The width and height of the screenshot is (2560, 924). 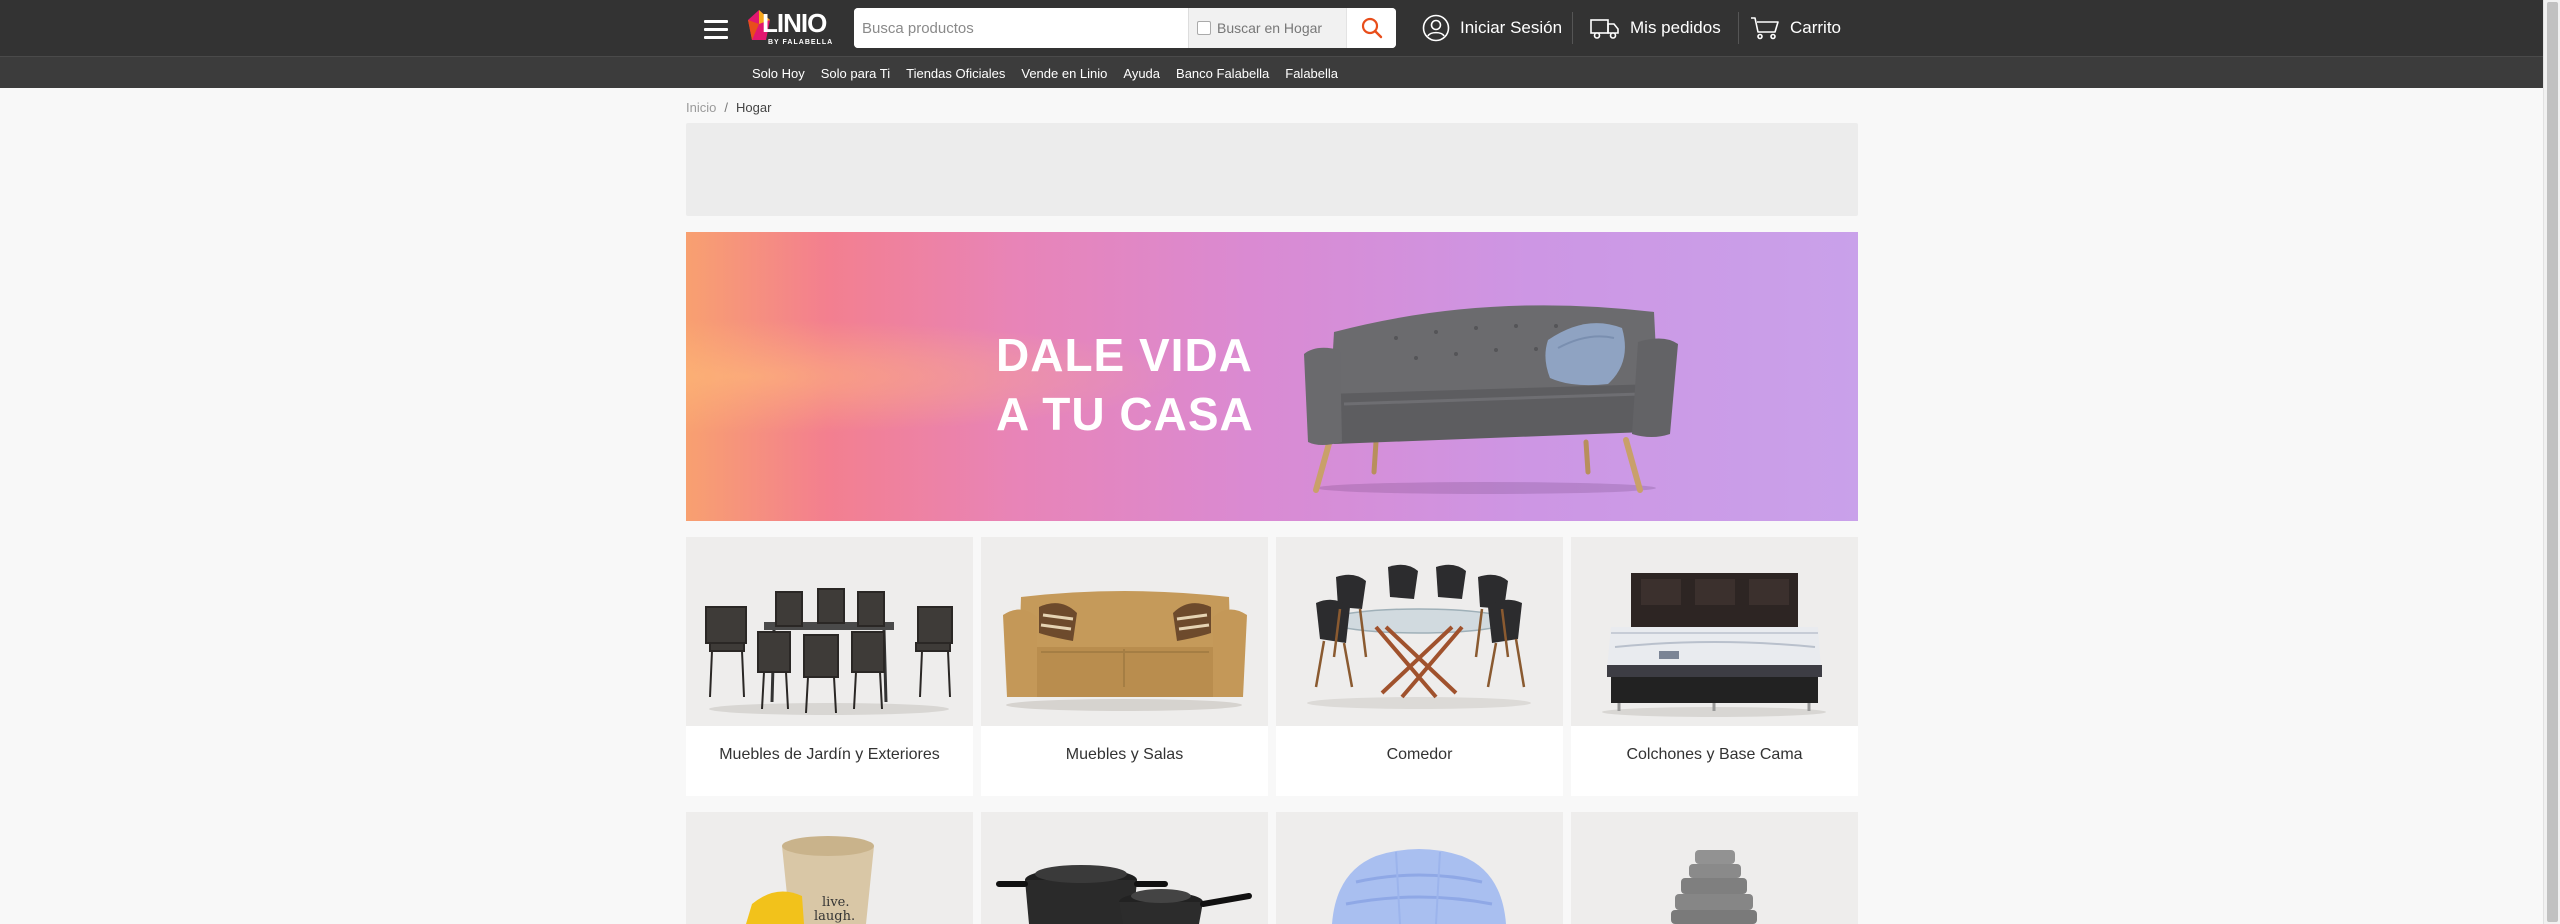 I want to click on search-icon, so click(x=1371, y=28).